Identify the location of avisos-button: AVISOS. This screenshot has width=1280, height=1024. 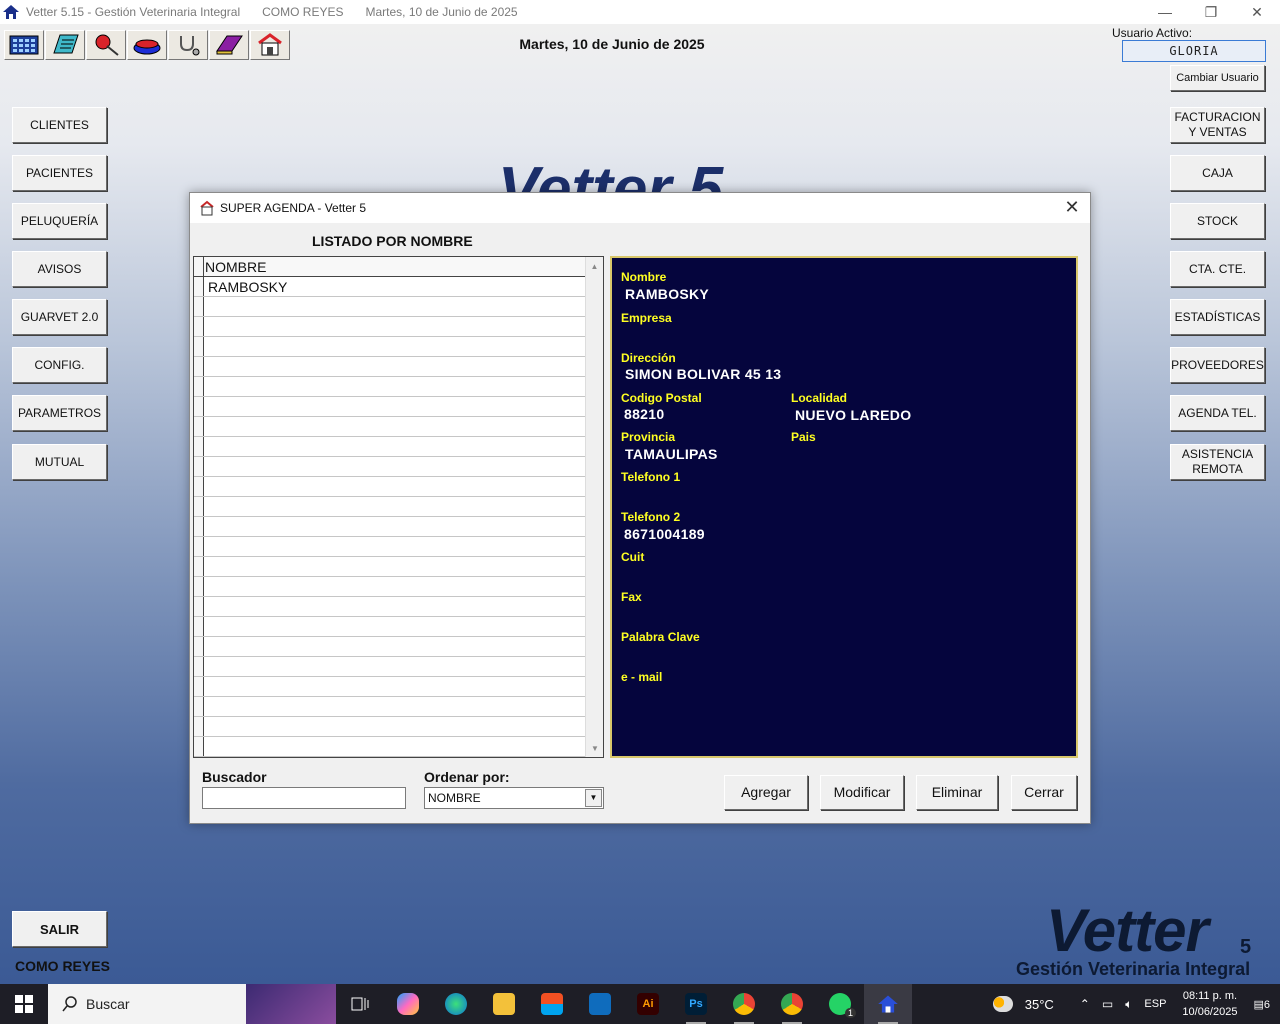
(59, 269).